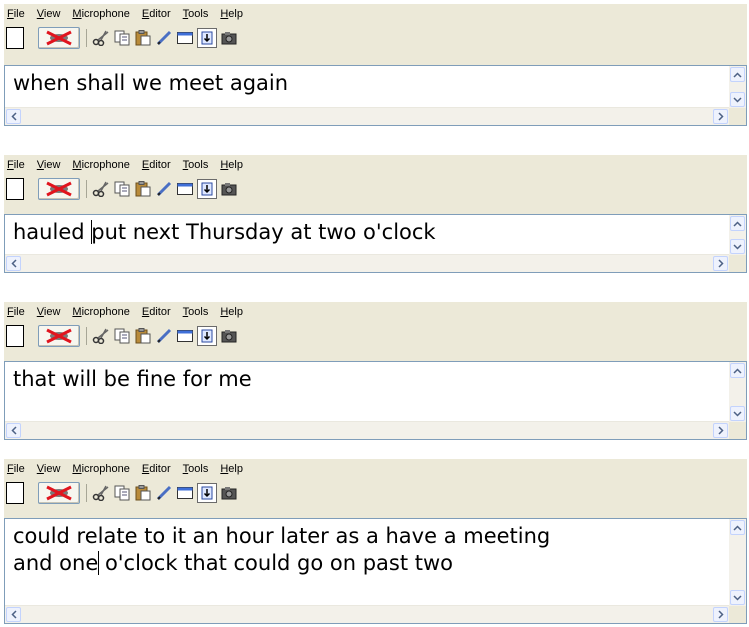  I want to click on chevron-down-icon, so click(737, 597).